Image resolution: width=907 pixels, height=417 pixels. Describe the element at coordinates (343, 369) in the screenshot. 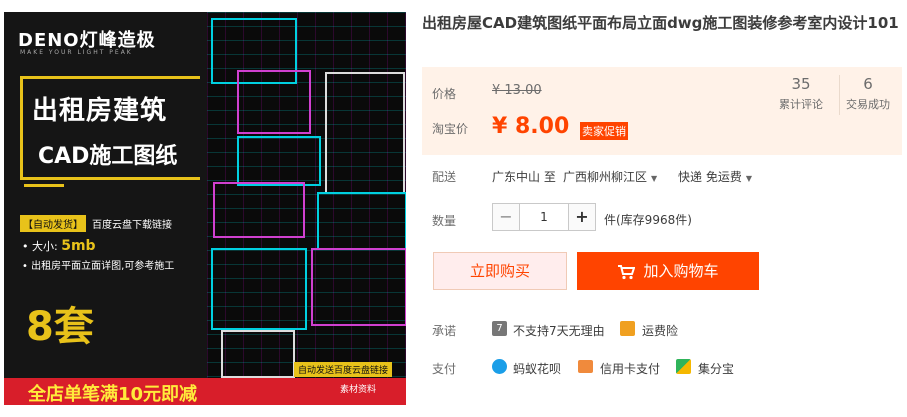

I see `auto-send-badge: 自动发送百度云盘链接` at that location.